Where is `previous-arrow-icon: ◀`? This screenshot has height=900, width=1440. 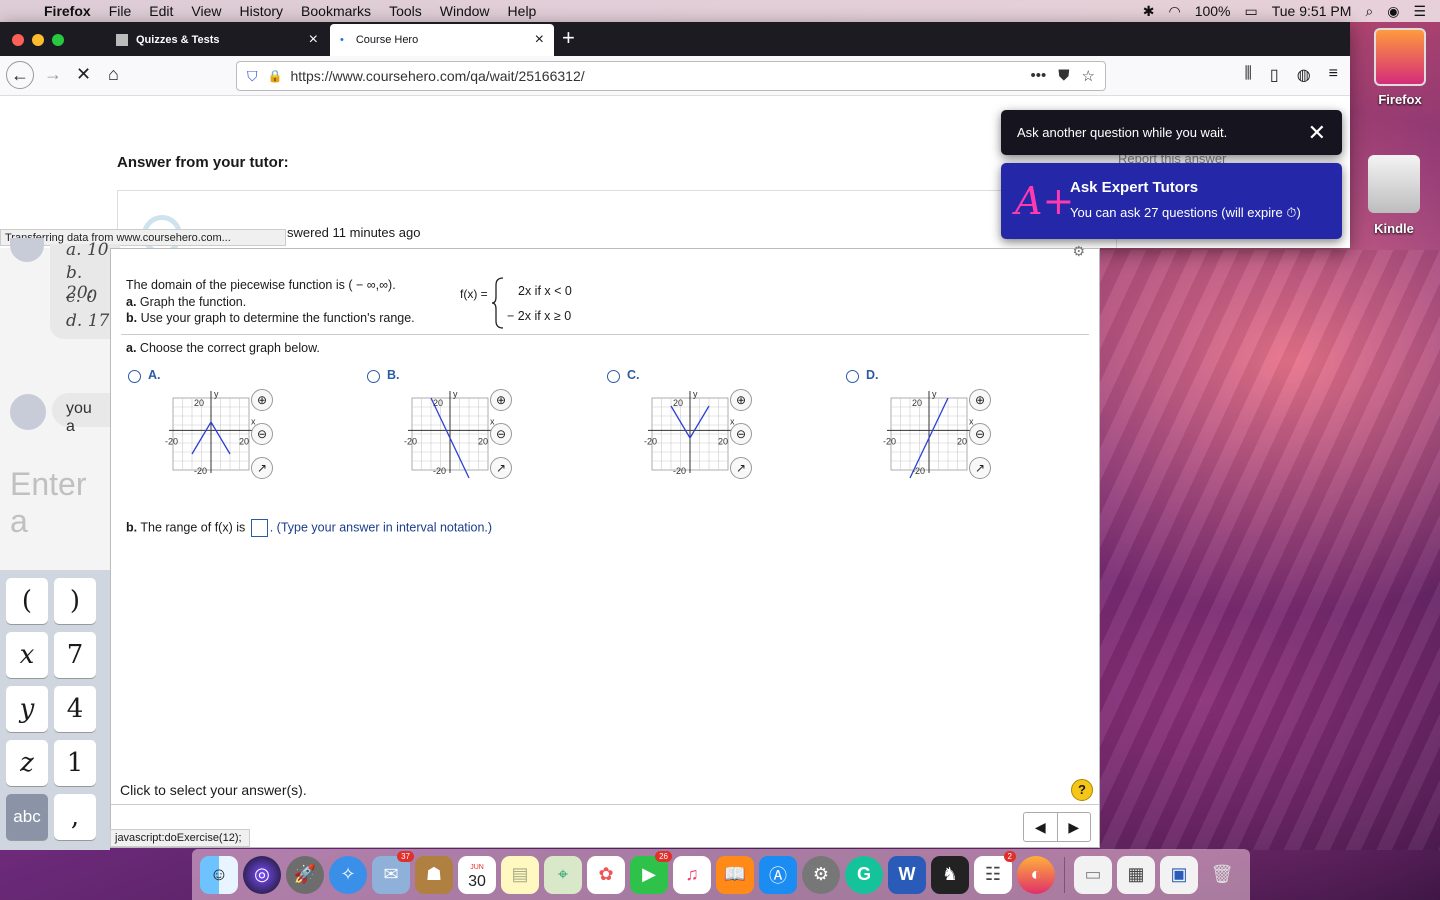
previous-arrow-icon: ◀ is located at coordinates (1041, 827).